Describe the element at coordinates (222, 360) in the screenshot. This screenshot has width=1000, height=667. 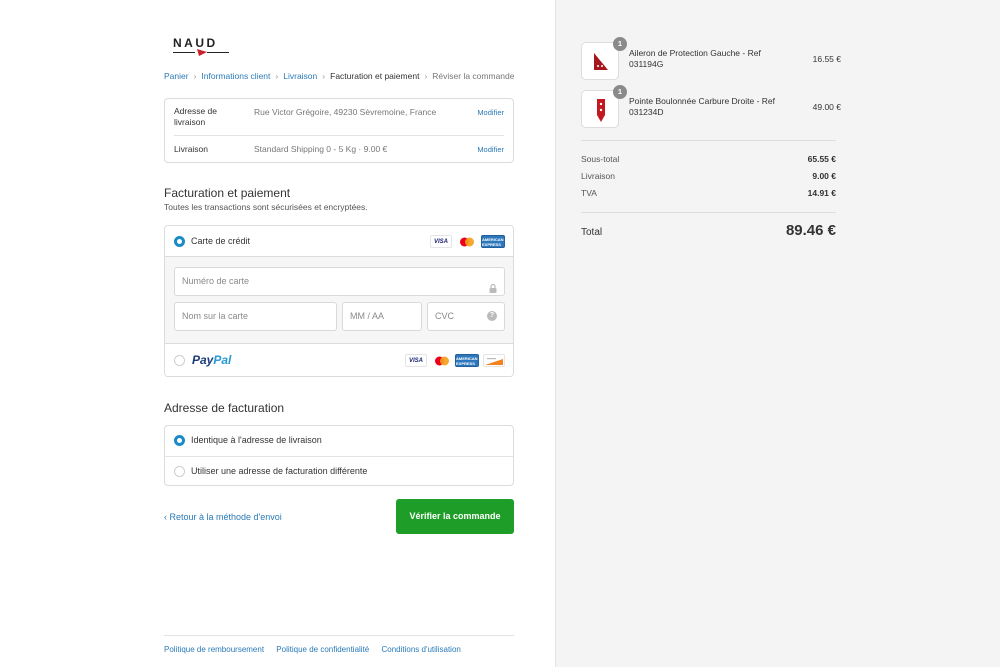
I see `paypal-pal: Pal` at that location.